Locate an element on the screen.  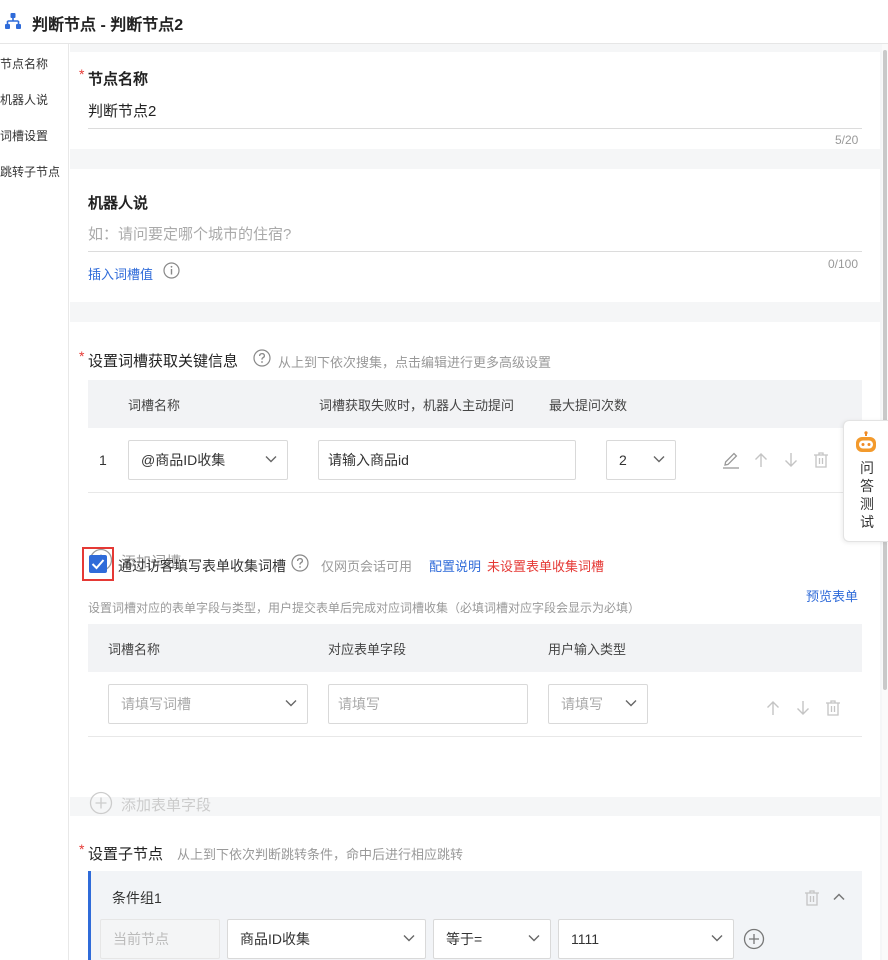
condition-slot-select: 商品ID收集 is located at coordinates (326, 939).